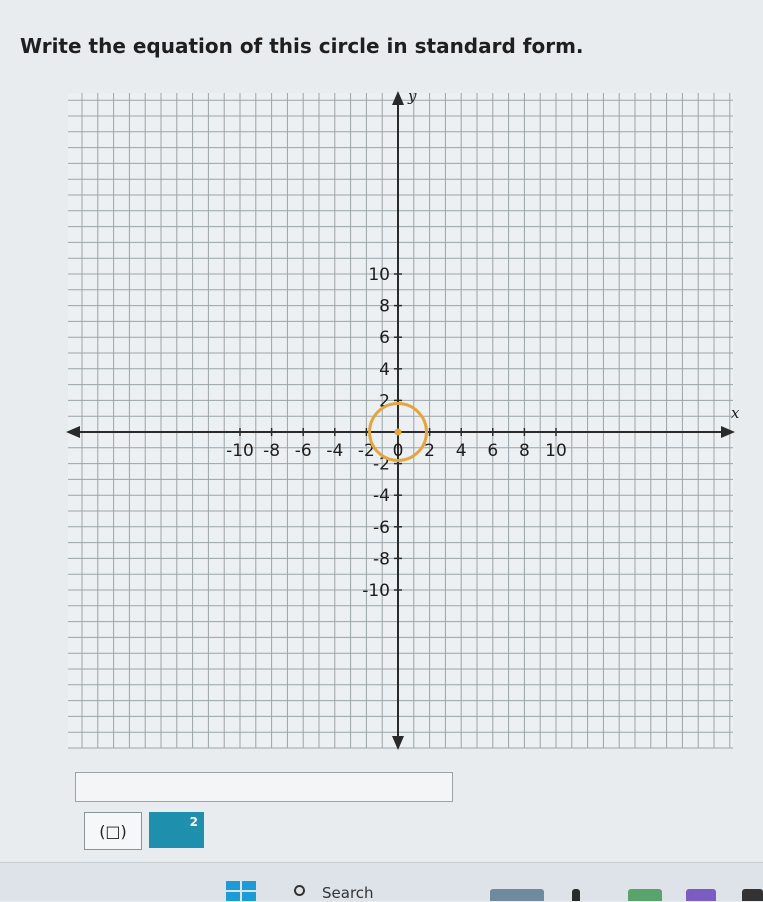  What do you see at coordinates (113, 831) in the screenshot?
I see `parentheses-square-button: (□)` at bounding box center [113, 831].